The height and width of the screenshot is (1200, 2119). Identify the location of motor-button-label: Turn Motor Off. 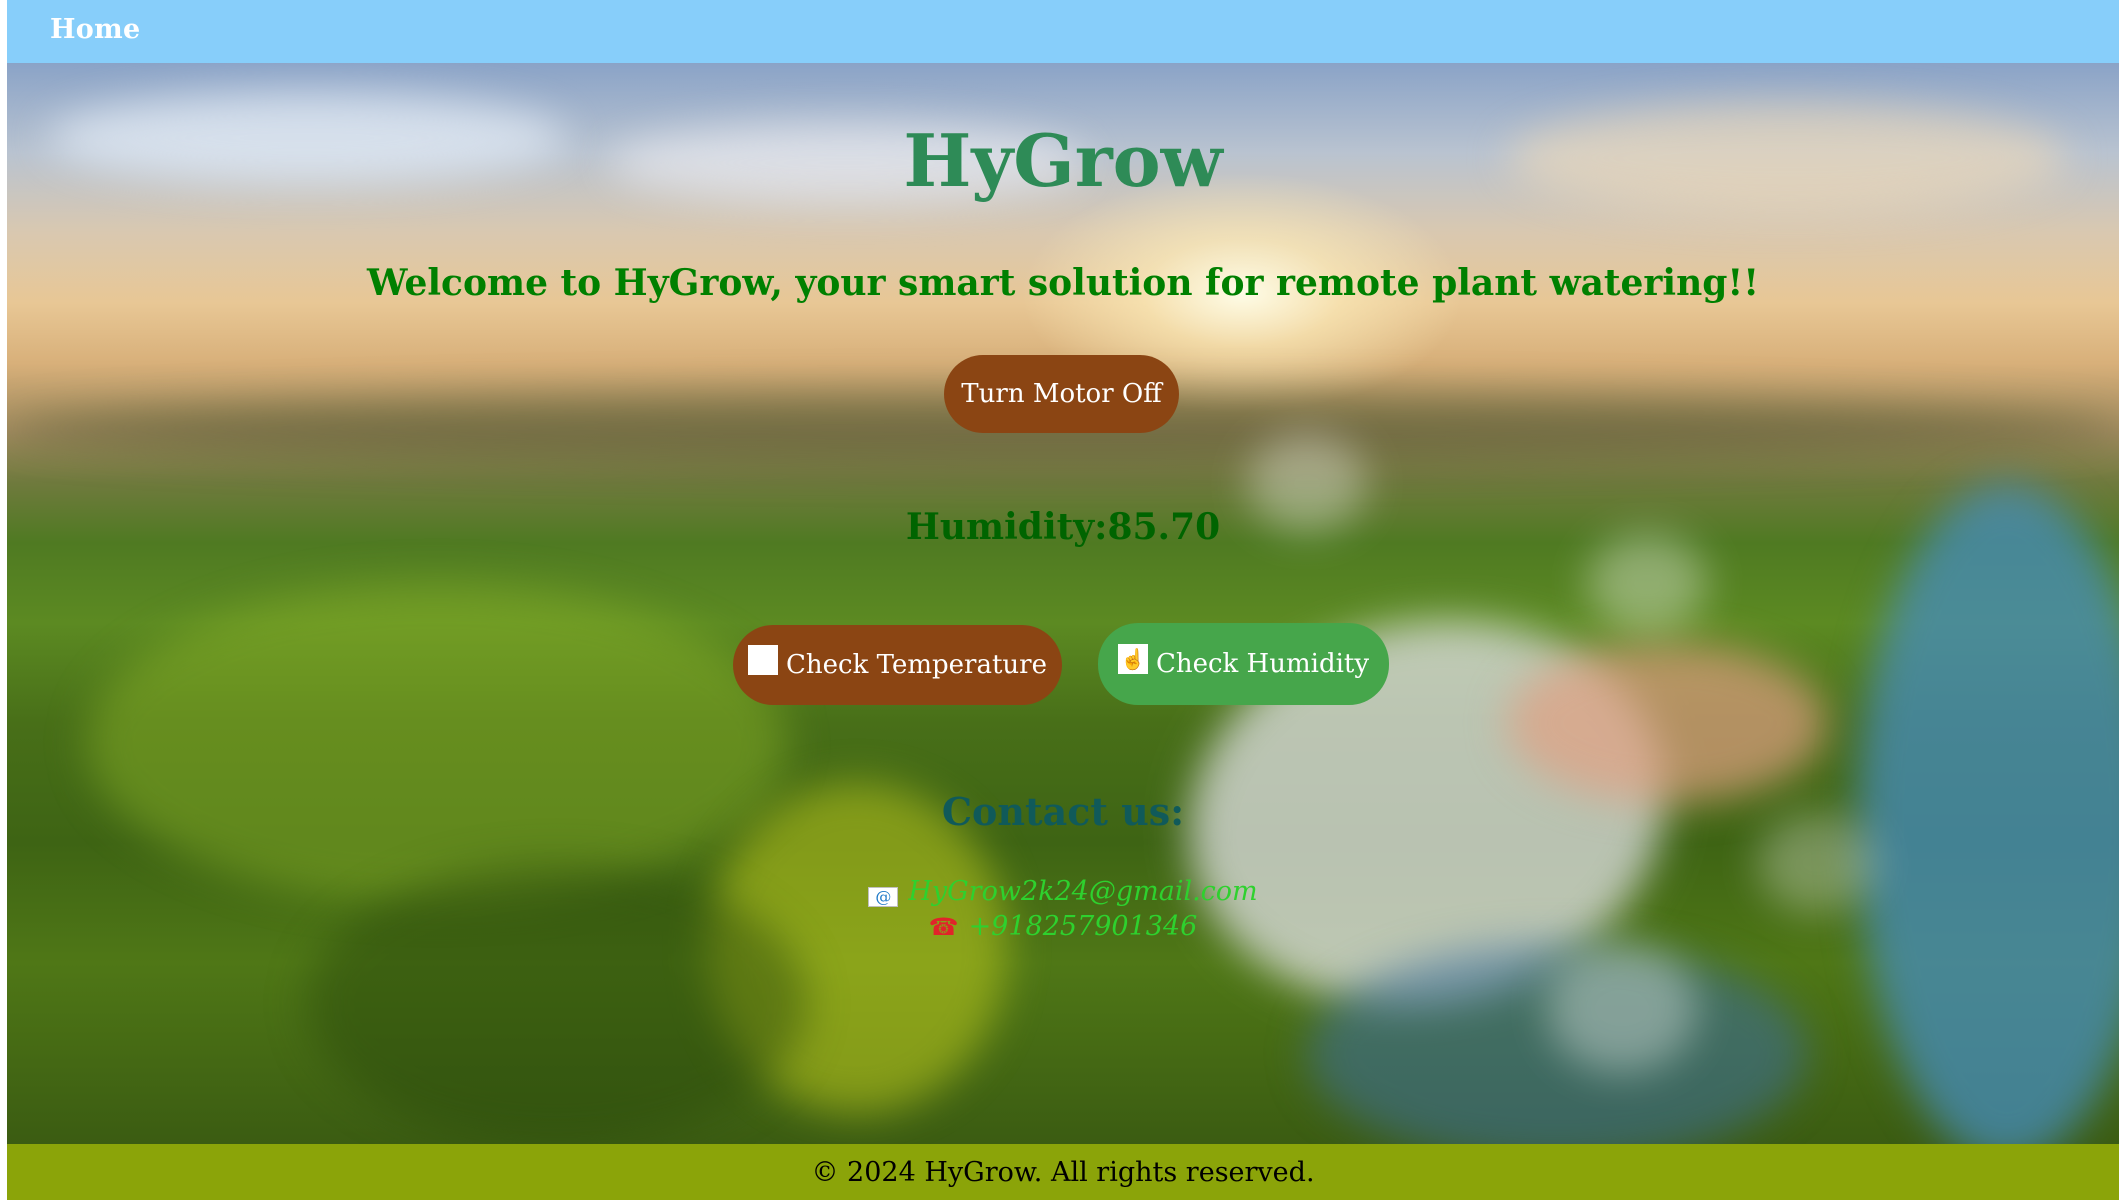
(1061, 394).